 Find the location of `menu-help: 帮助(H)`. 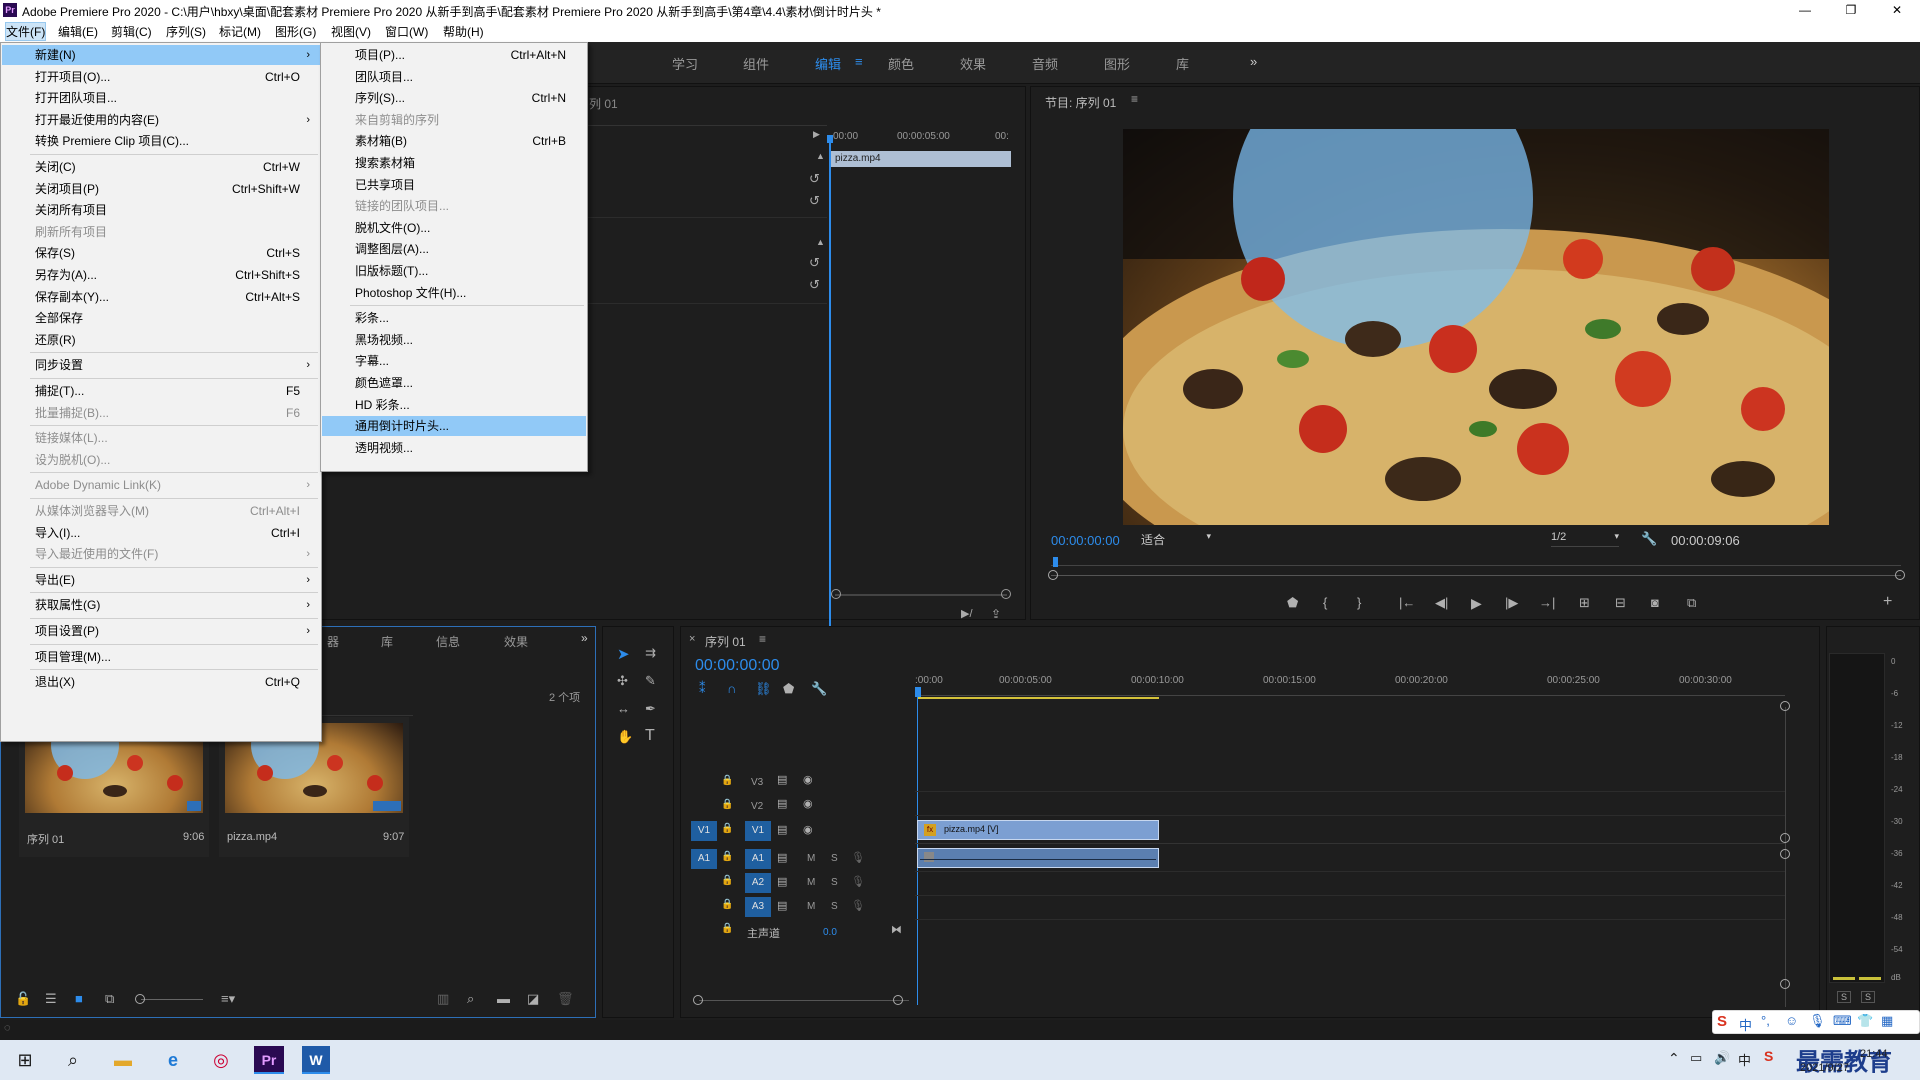

menu-help: 帮助(H) is located at coordinates (463, 31).